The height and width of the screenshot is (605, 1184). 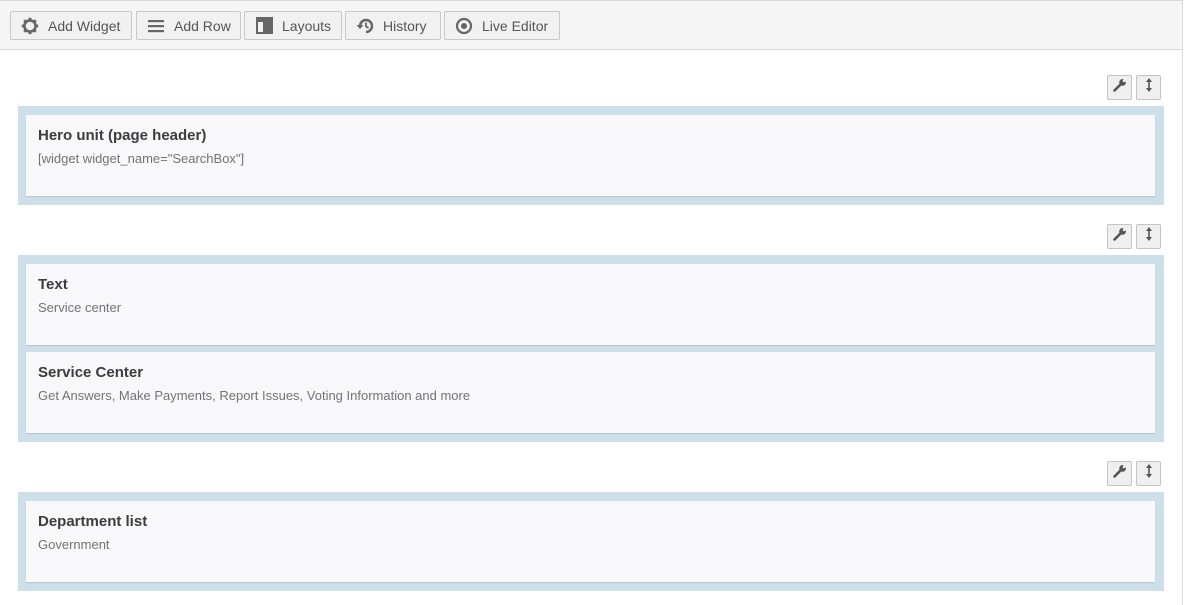 I want to click on history-label: History, so click(x=405, y=25).